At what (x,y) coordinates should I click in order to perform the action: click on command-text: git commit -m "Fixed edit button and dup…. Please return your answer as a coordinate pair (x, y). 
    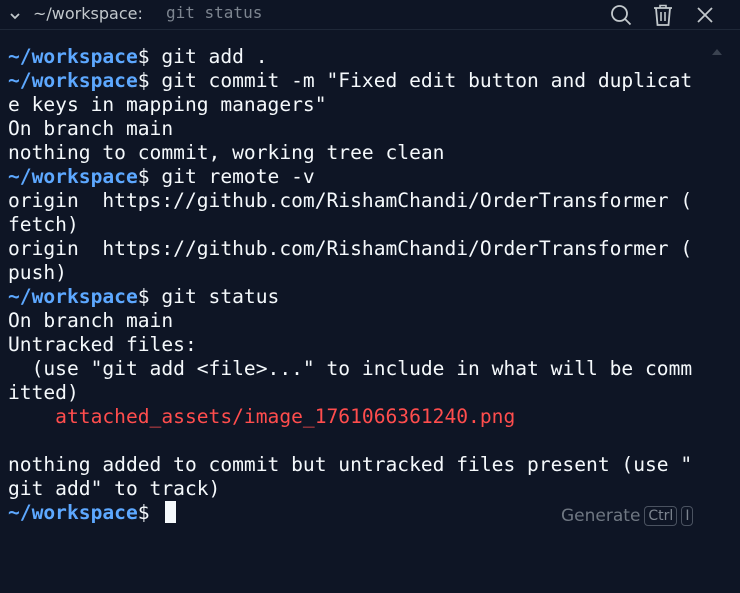
    Looking at the image, I should click on (421, 80).